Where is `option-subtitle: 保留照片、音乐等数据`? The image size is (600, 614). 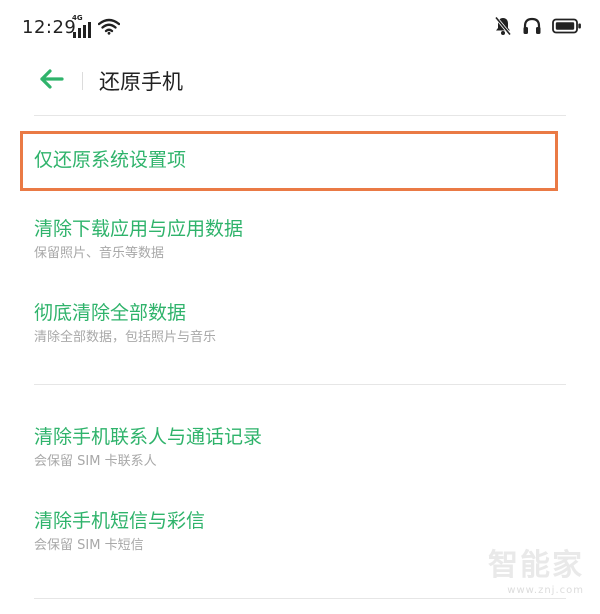 option-subtitle: 保留照片、音乐等数据 is located at coordinates (99, 253).